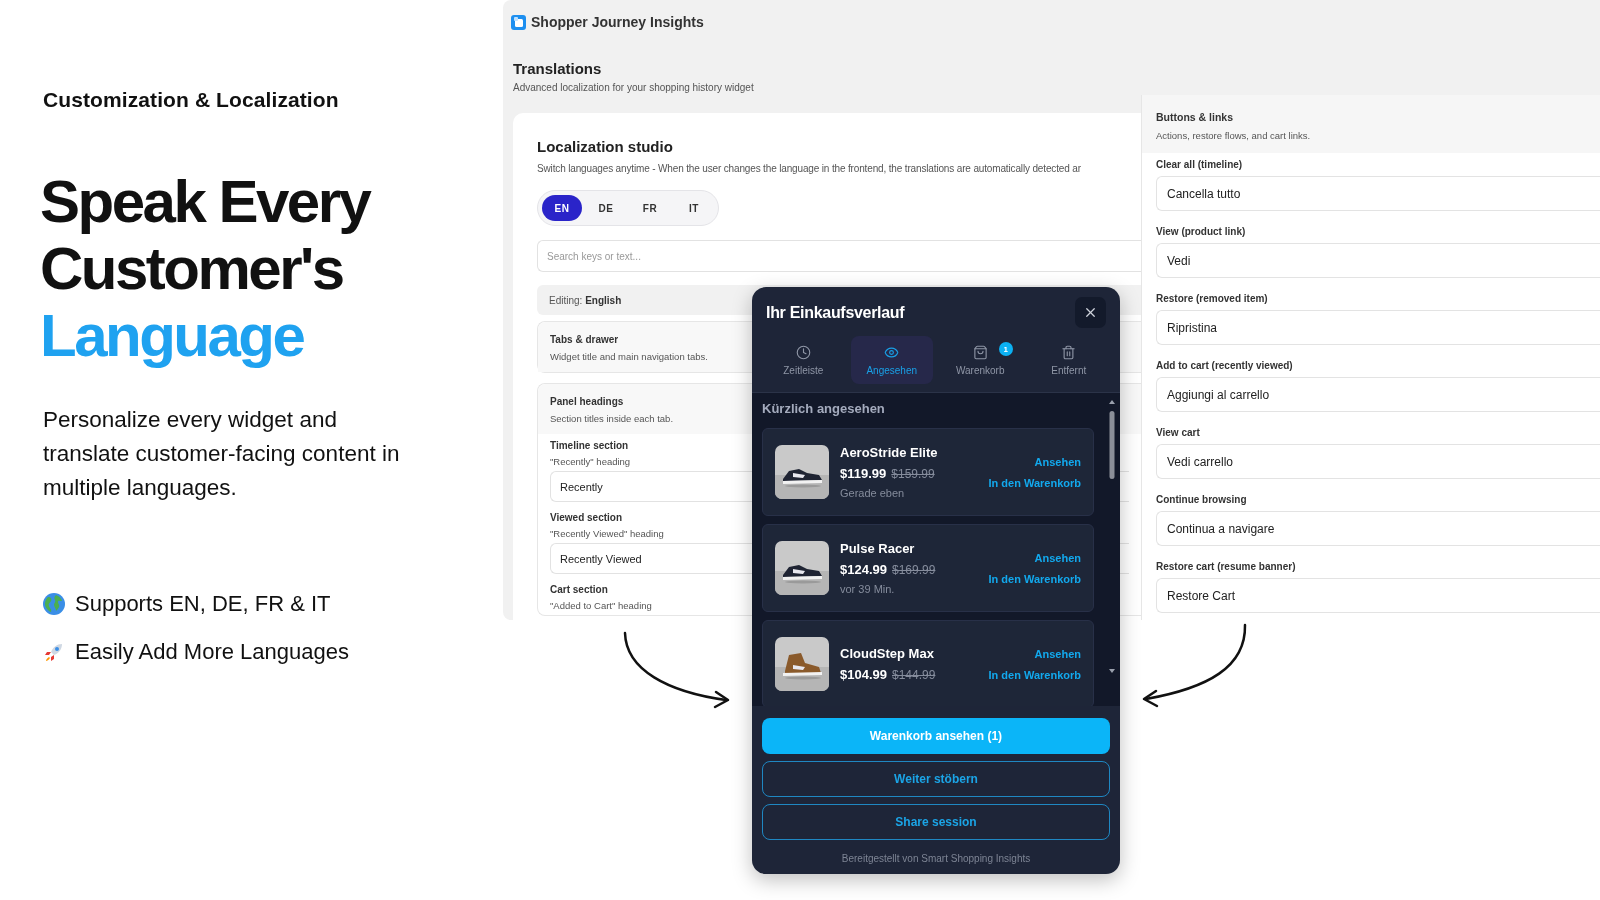  What do you see at coordinates (1212, 298) in the screenshot?
I see `field-label: Restore (removed item)` at bounding box center [1212, 298].